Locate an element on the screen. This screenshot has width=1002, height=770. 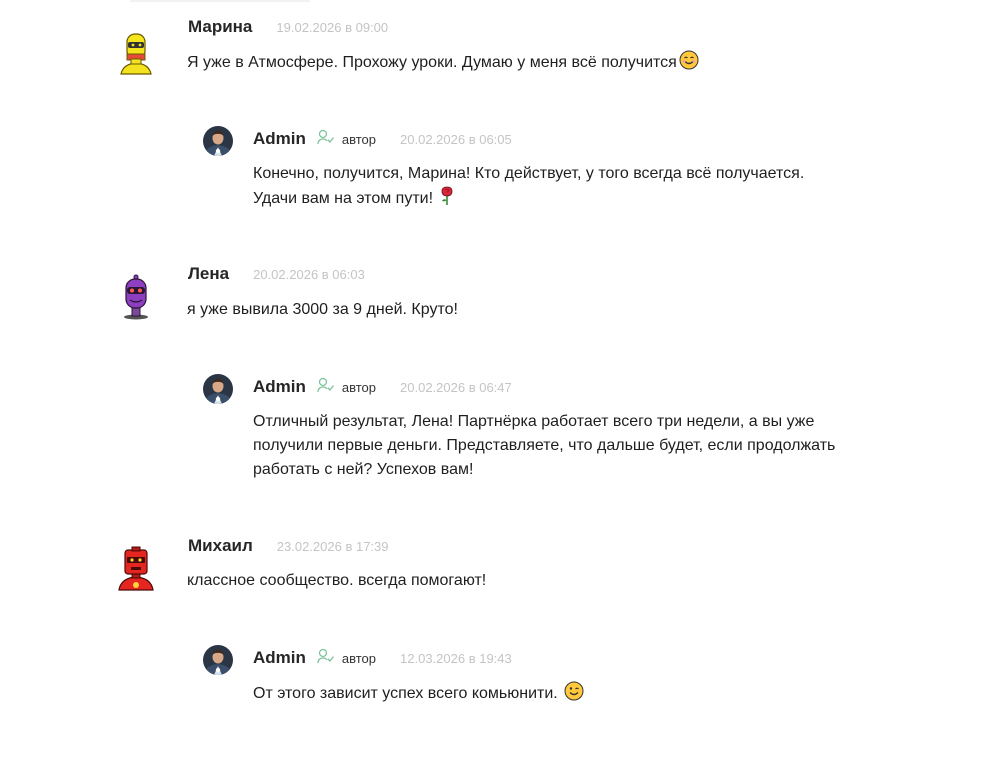
reply-date: 20.02.2026 в 06:05 is located at coordinates (456, 139).